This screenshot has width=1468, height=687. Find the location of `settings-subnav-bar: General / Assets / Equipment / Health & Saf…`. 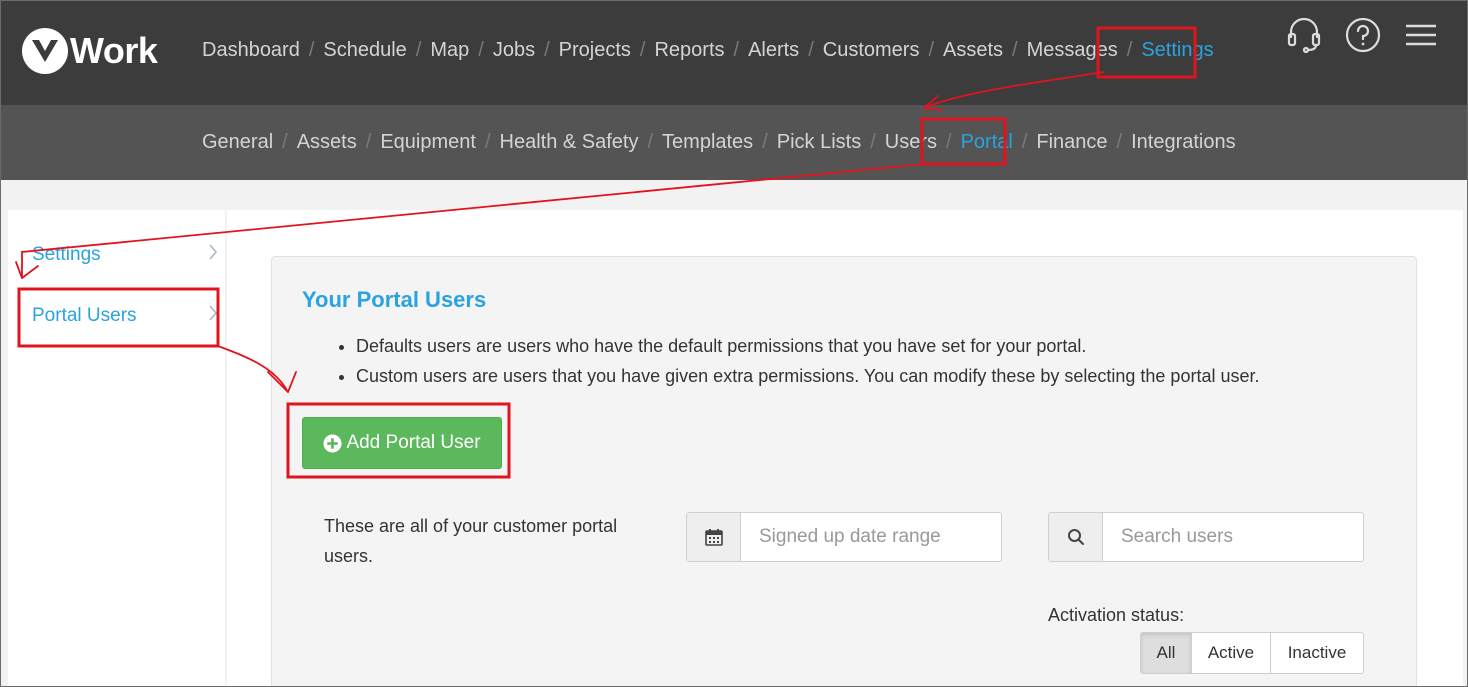

settings-subnav-bar: General / Assets / Equipment / Health & Saf… is located at coordinates (734, 142).